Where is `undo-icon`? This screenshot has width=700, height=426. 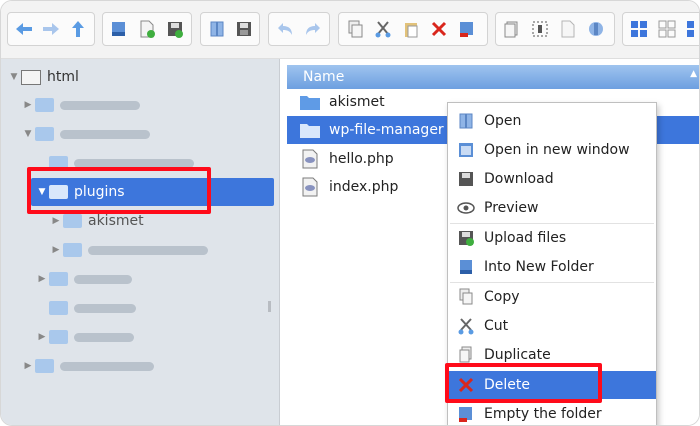 undo-icon is located at coordinates (285, 29).